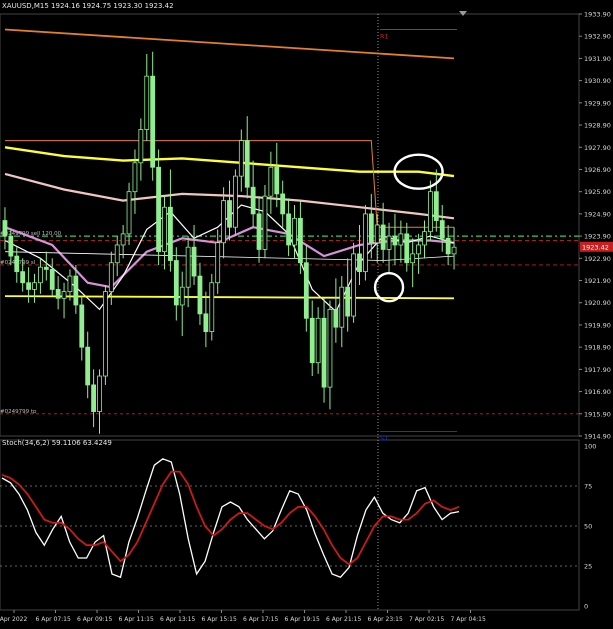 Image resolution: width=613 pixels, height=629 pixels. Describe the element at coordinates (597, 281) in the screenshot. I see `price-label: 1921.90` at that location.